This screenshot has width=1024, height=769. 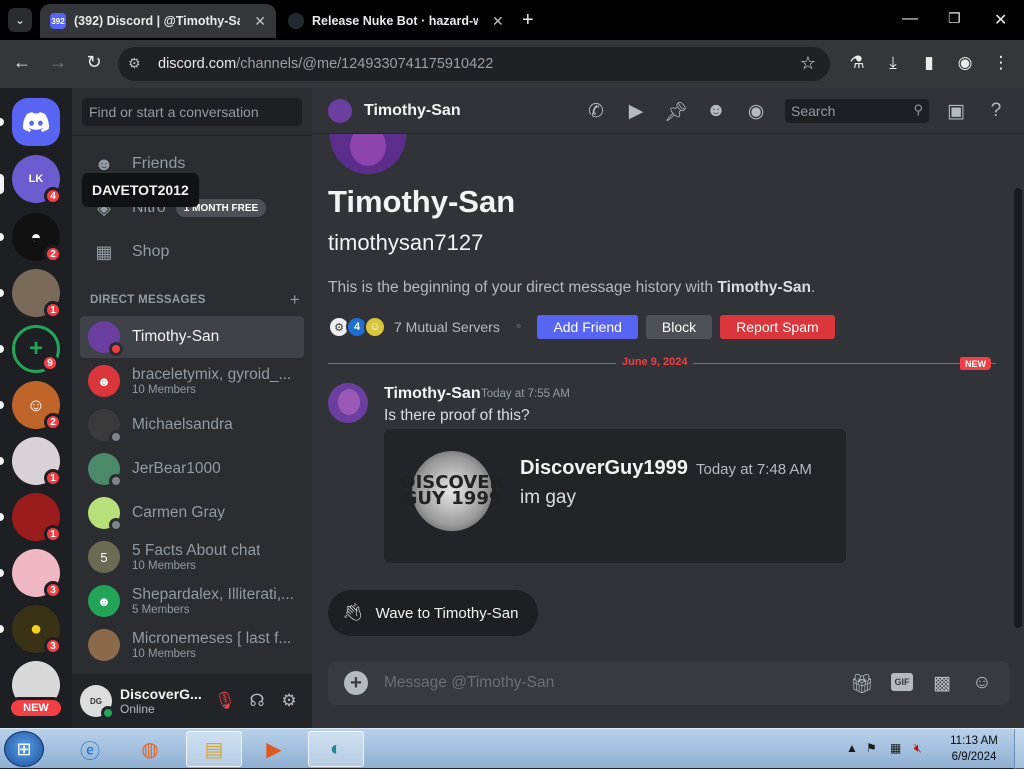 I want to click on gif-icon: GIF, so click(x=902, y=682).